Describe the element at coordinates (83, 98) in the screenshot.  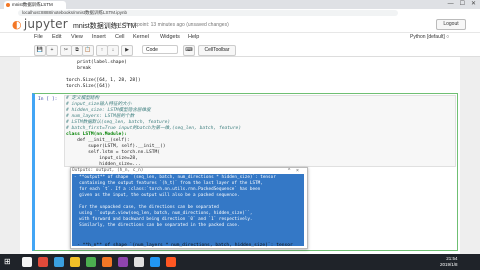
I see `code-line: # 定义模型结构` at that location.